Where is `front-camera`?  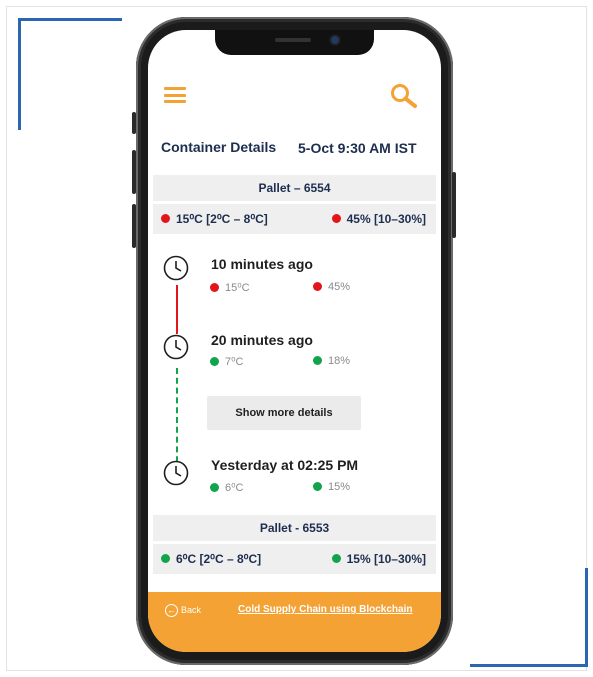
front-camera is located at coordinates (335, 40).